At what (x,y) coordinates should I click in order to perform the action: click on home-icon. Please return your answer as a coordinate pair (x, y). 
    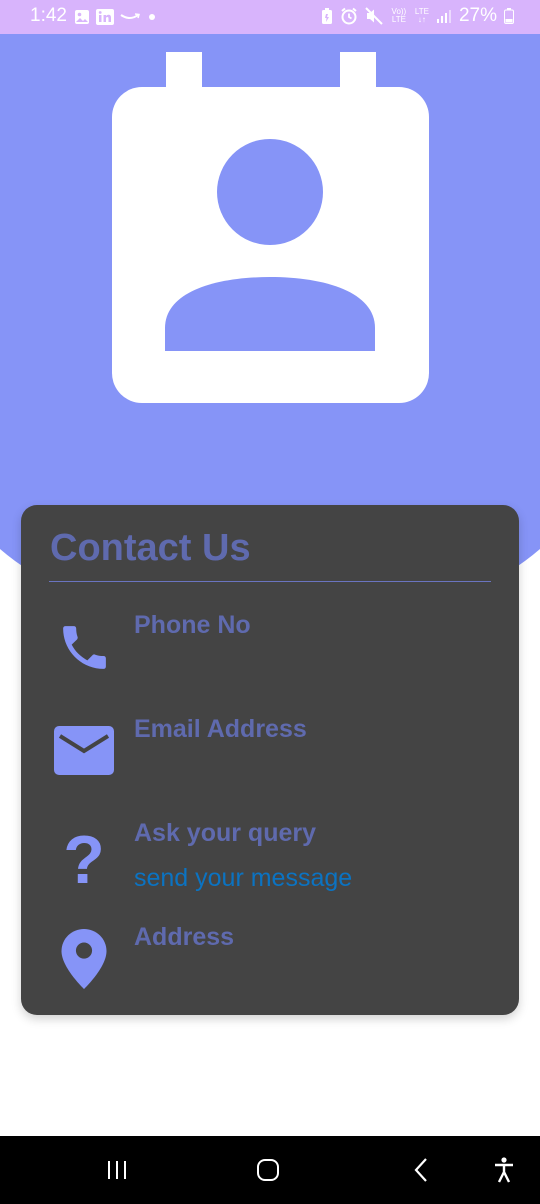
    Looking at the image, I should click on (268, 1170).